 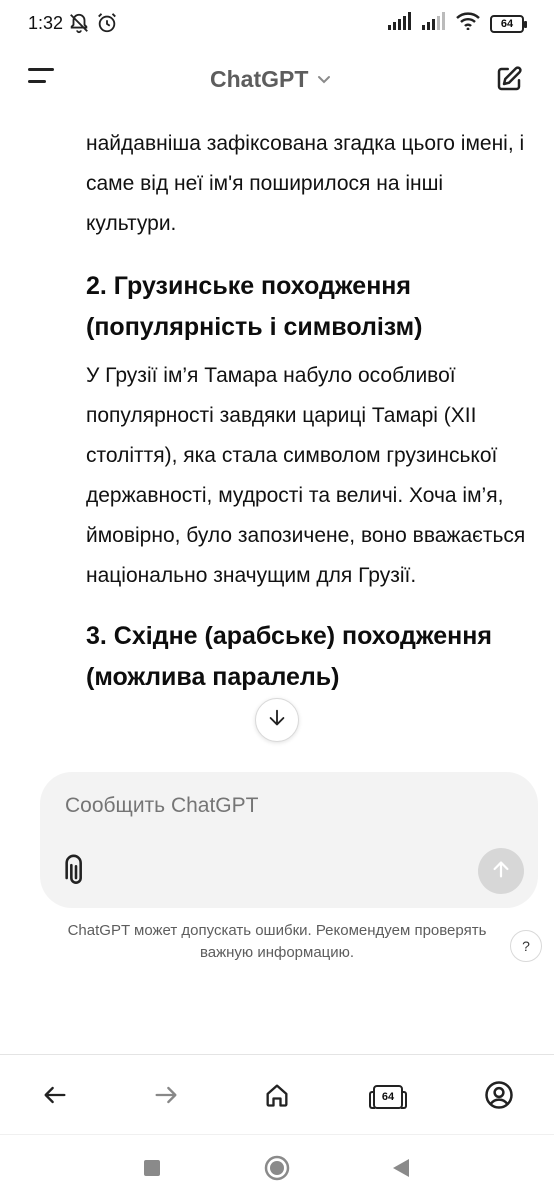 I want to click on back-arrow-icon, so click(x=55, y=1097).